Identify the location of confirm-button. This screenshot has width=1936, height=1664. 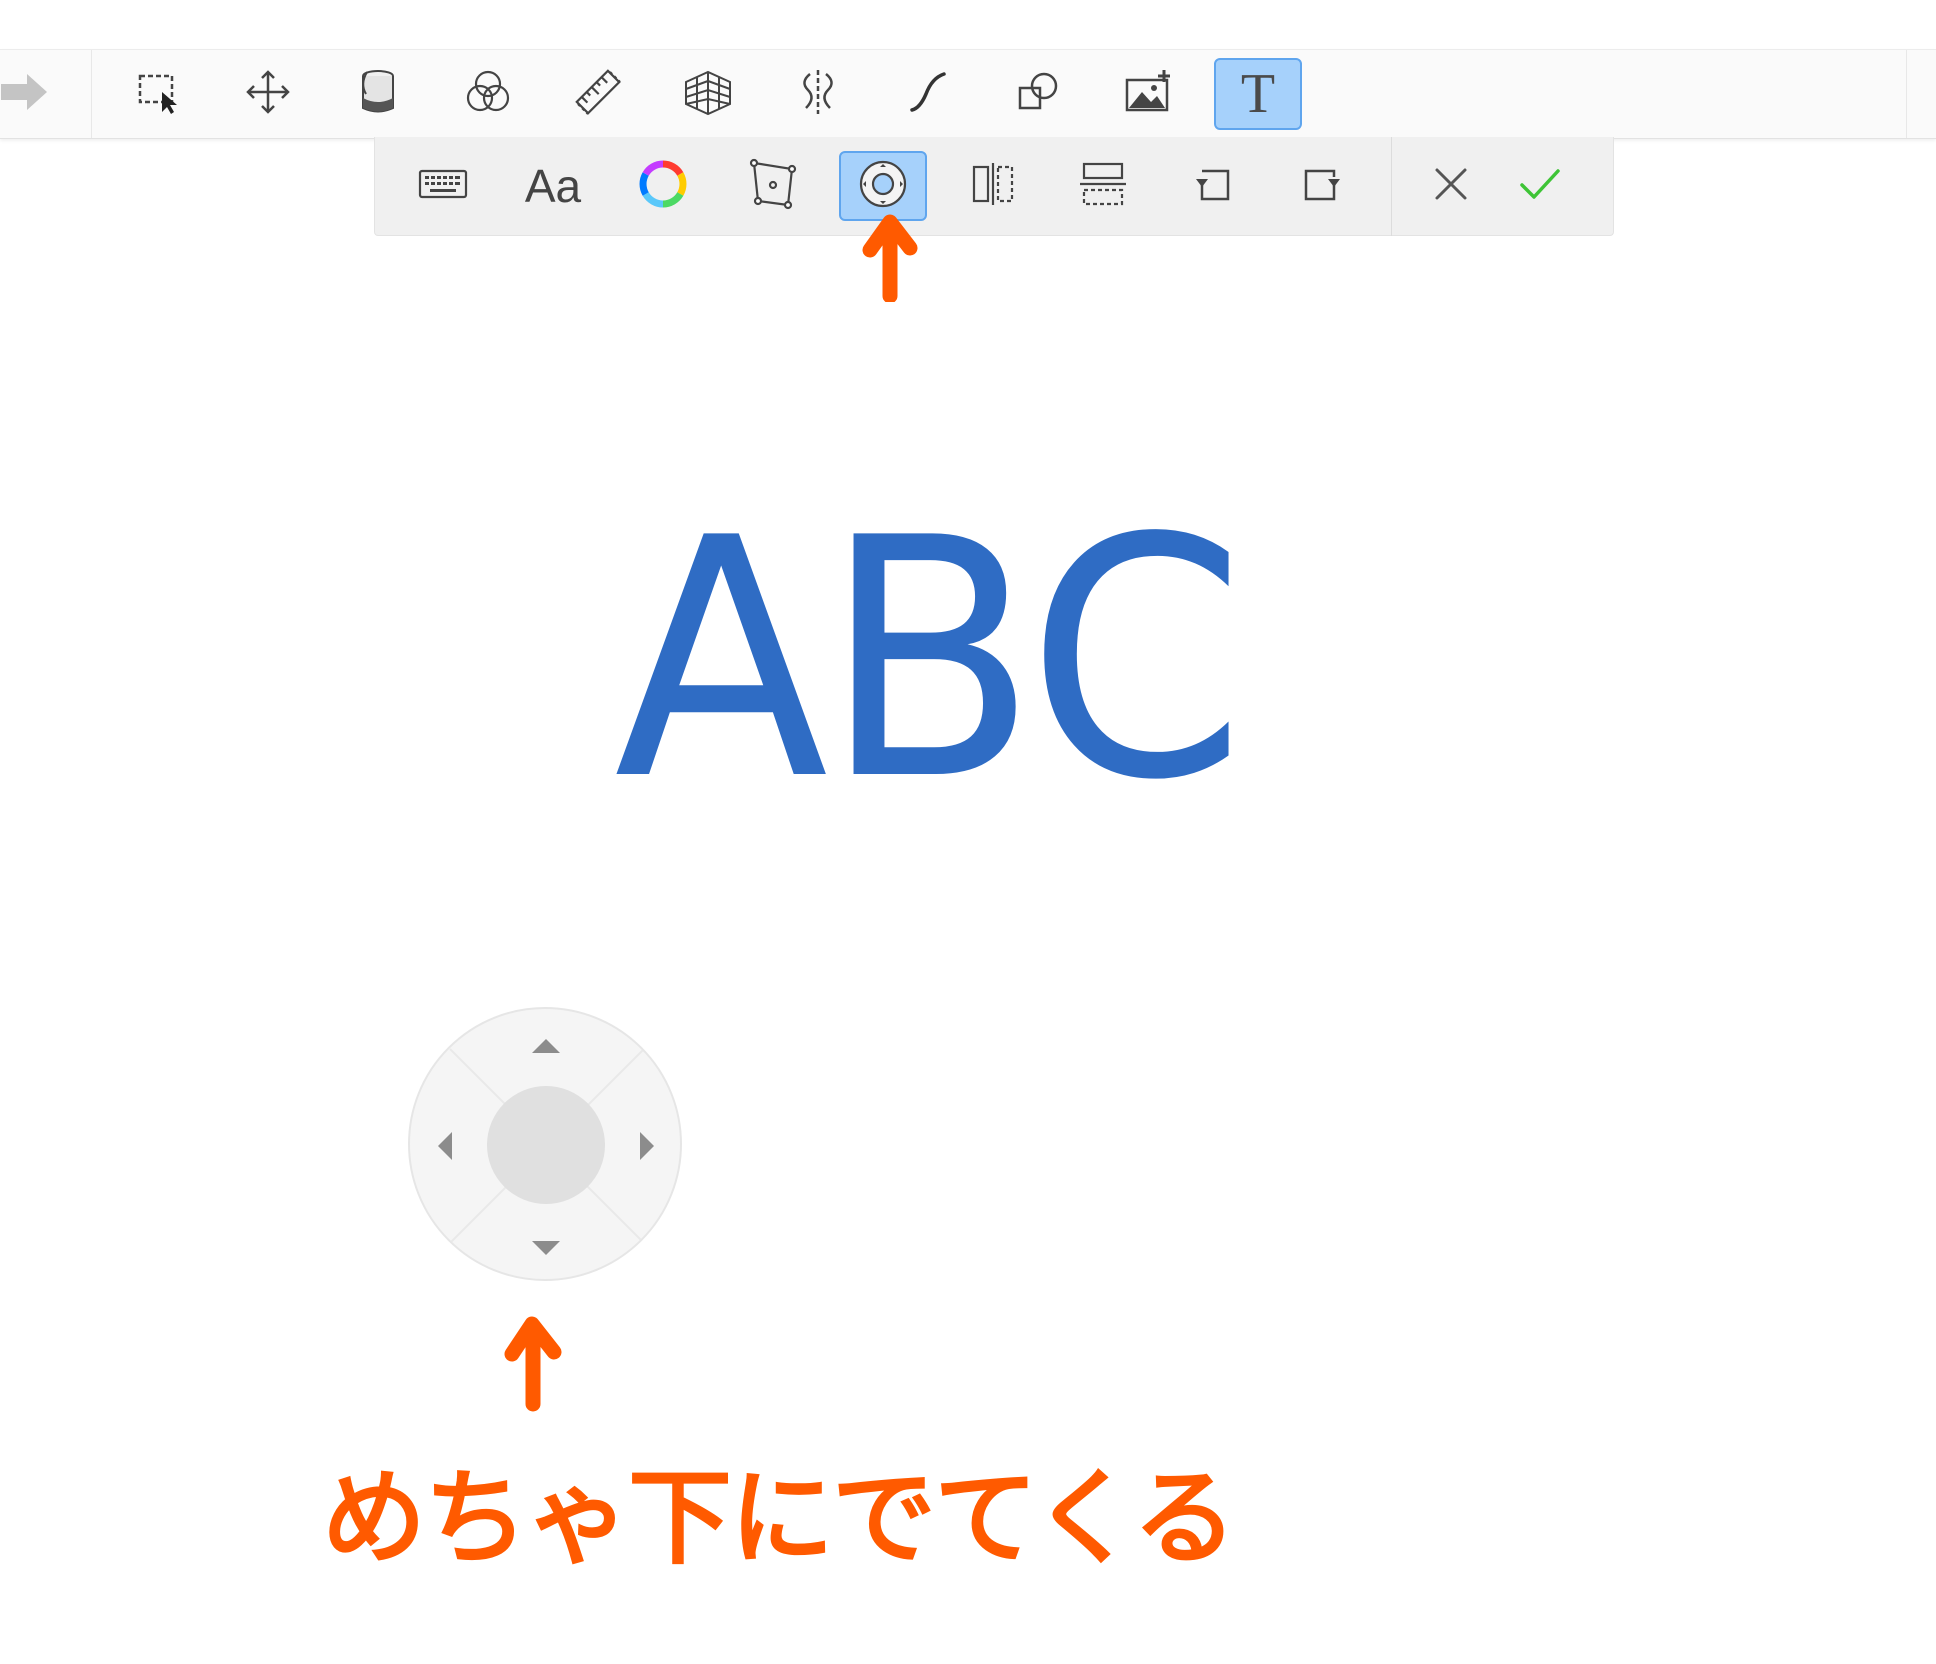
(1539, 186).